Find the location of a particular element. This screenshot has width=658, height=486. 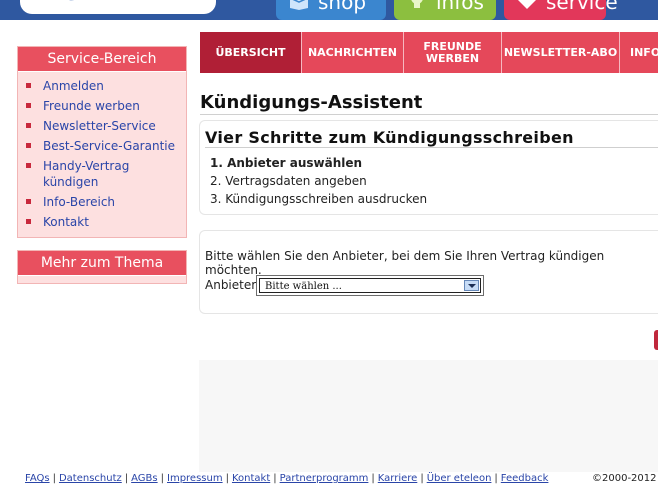

tab-label: NACHRICHTEN is located at coordinates (352, 52).